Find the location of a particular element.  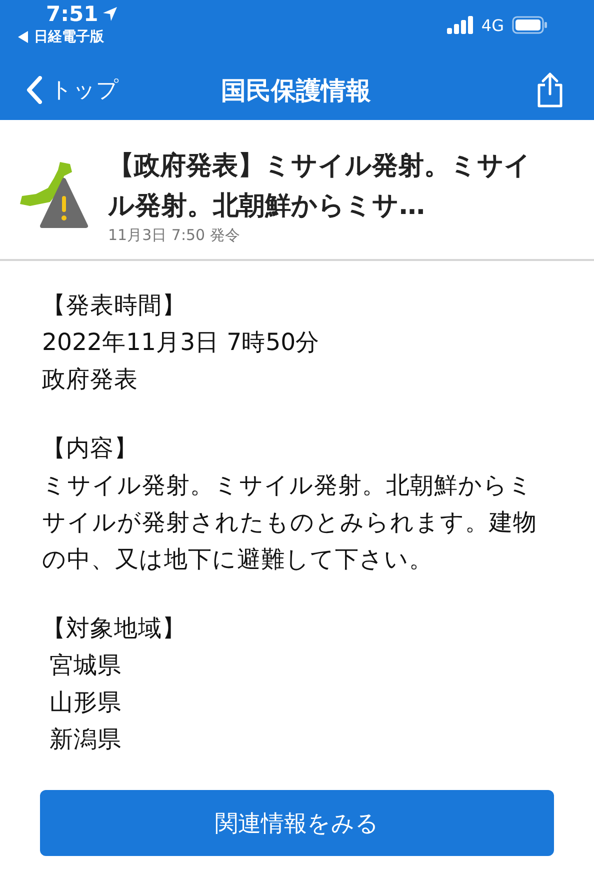

page-title: 国民保護情報 is located at coordinates (296, 90).